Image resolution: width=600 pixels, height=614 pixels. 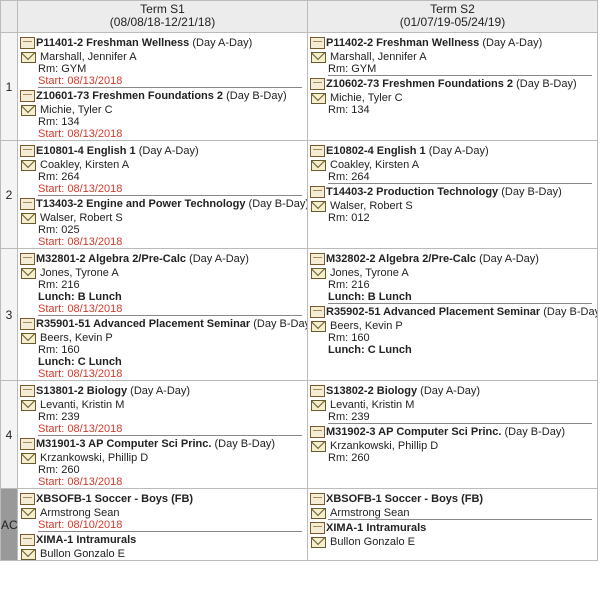 I want to click on course-code: S13801-2 Biology, so click(x=81, y=391).